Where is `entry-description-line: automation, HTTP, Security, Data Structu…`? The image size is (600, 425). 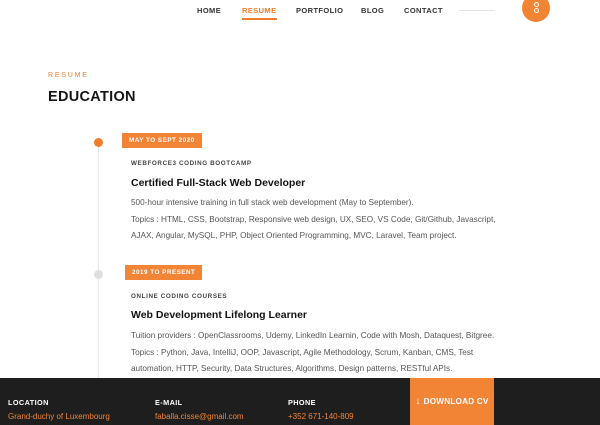 entry-description-line: automation, HTTP, Security, Data Structu… is located at coordinates (292, 368).